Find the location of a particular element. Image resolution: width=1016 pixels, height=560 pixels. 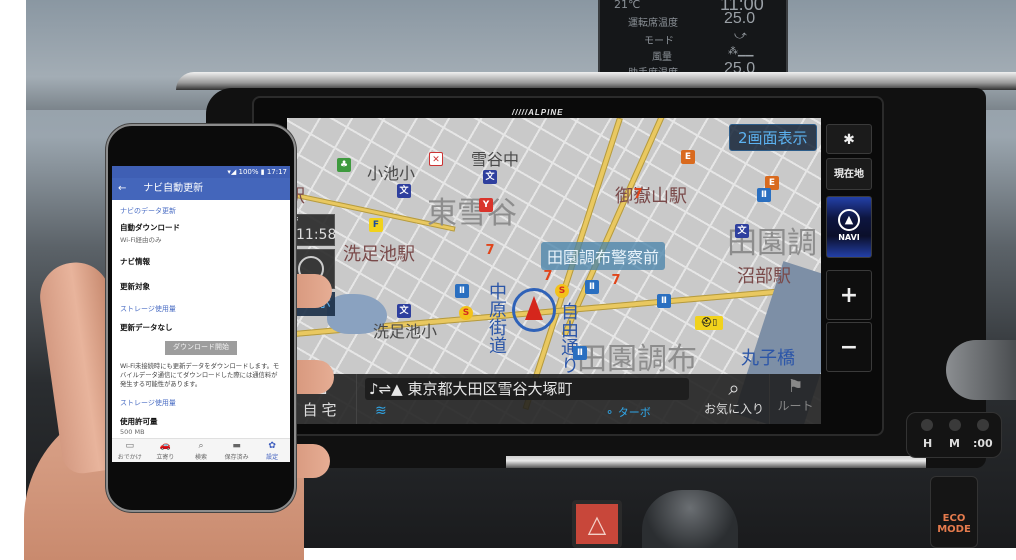

star-icon: ✱ is located at coordinates (849, 140).